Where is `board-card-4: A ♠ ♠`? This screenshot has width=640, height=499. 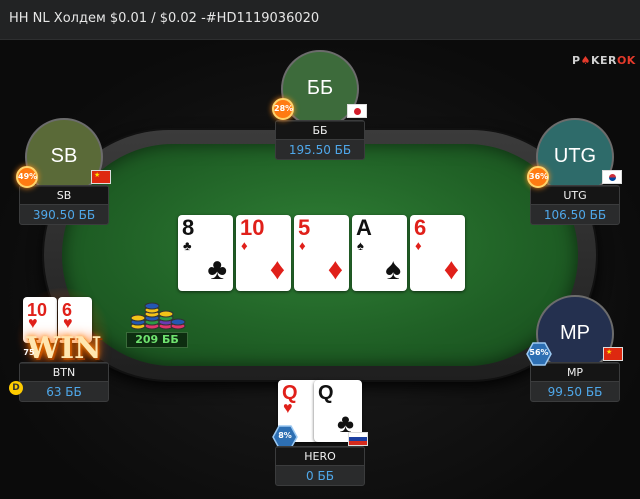 board-card-4: A ♠ ♠ is located at coordinates (379, 253).